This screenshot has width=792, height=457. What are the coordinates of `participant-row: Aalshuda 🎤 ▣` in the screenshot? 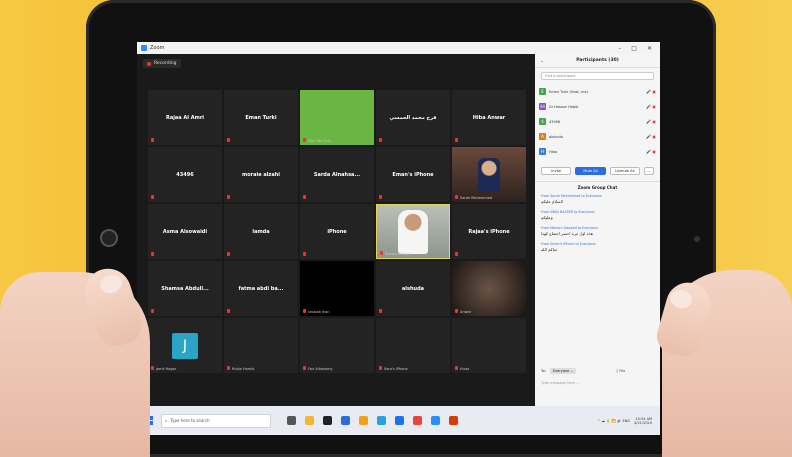 It's located at (597, 136).